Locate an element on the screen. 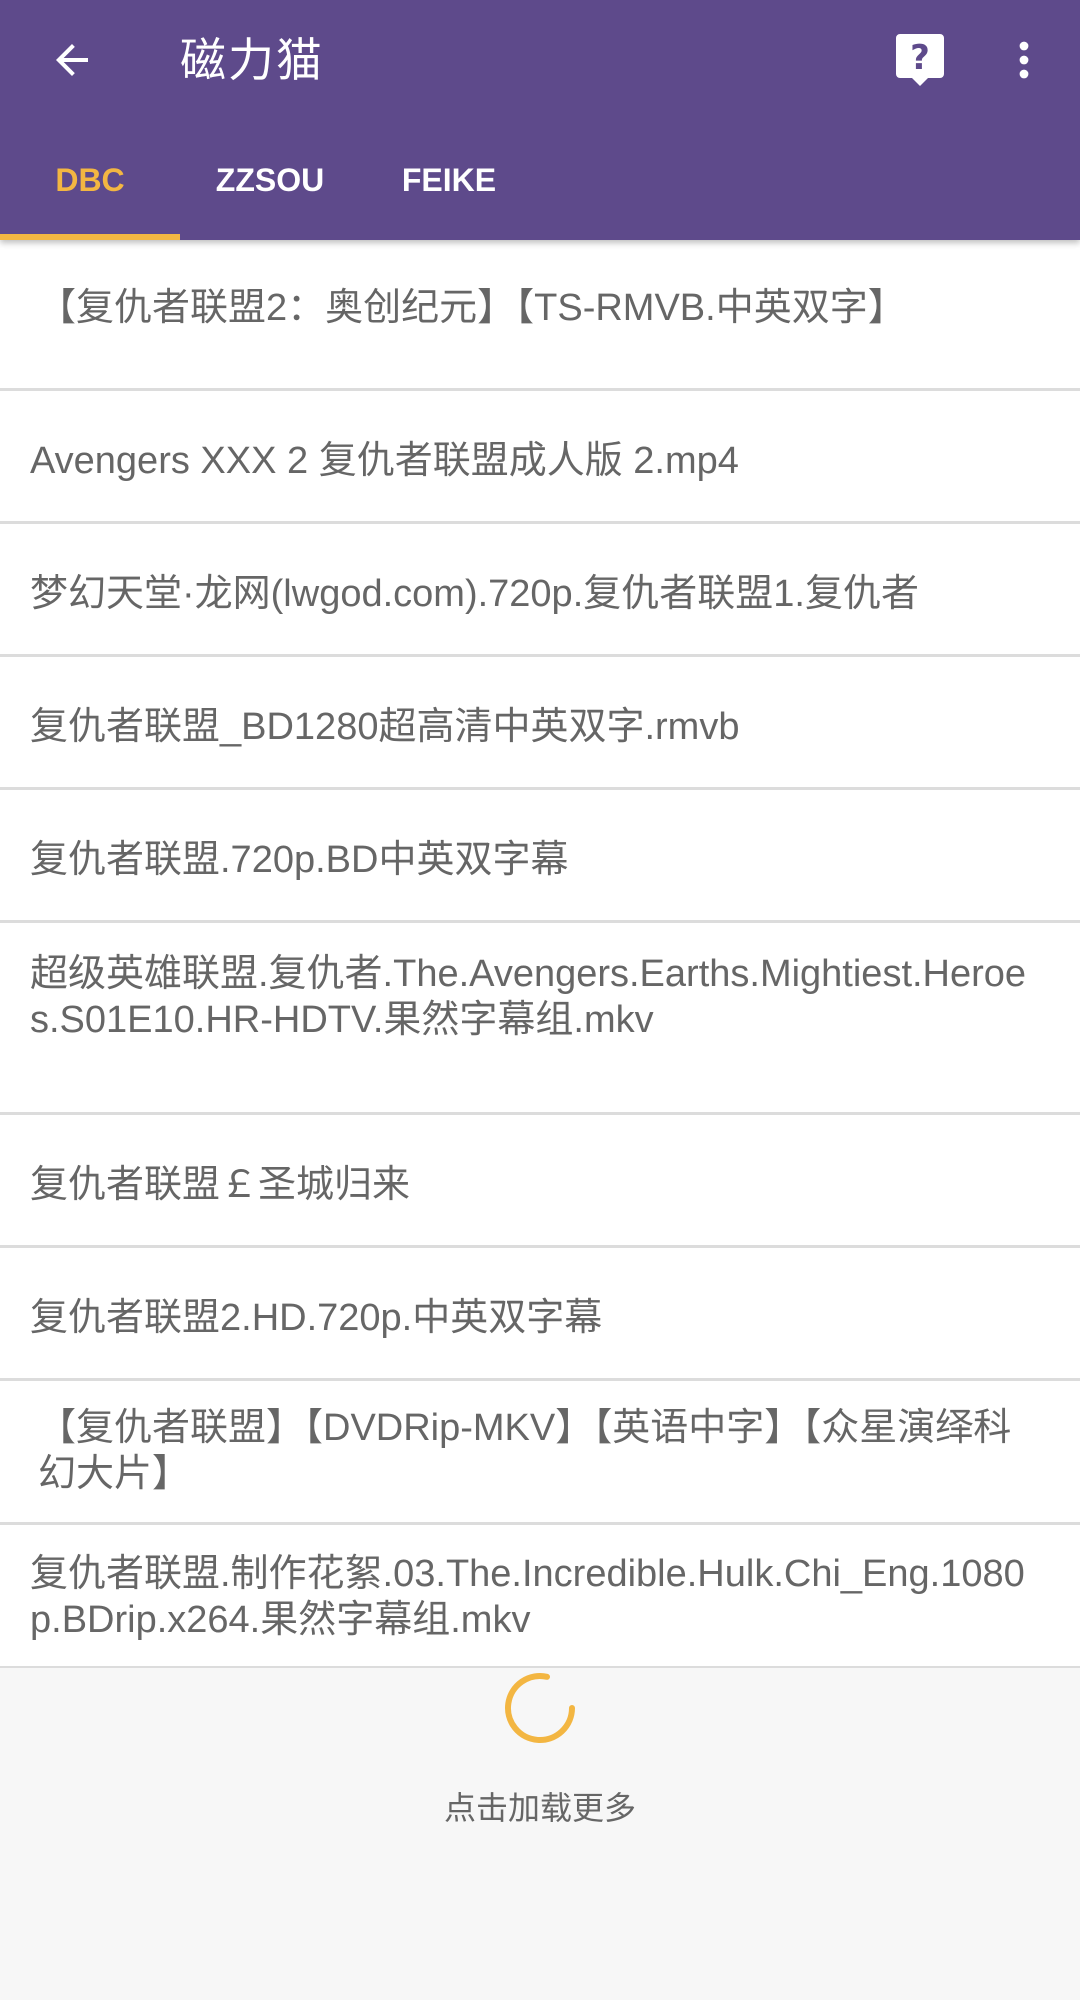  list-item-title: 复仇者联盟￡圣城归来 is located at coordinates (220, 1185).